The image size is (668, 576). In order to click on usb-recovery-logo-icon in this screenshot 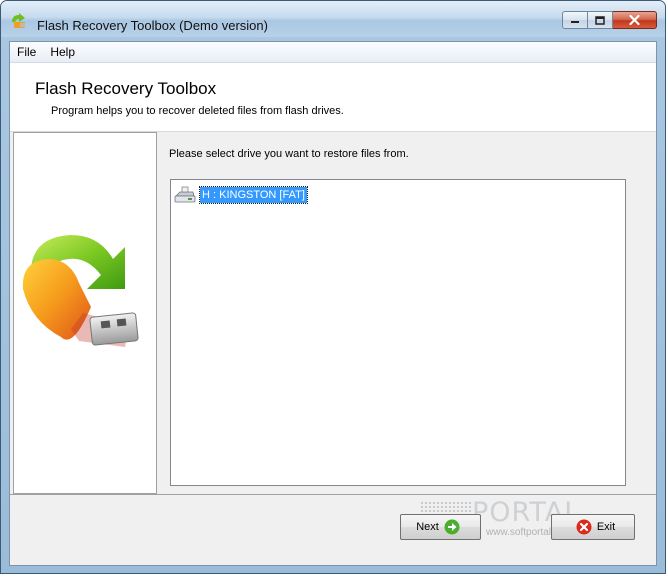, I will do `click(80, 291)`.